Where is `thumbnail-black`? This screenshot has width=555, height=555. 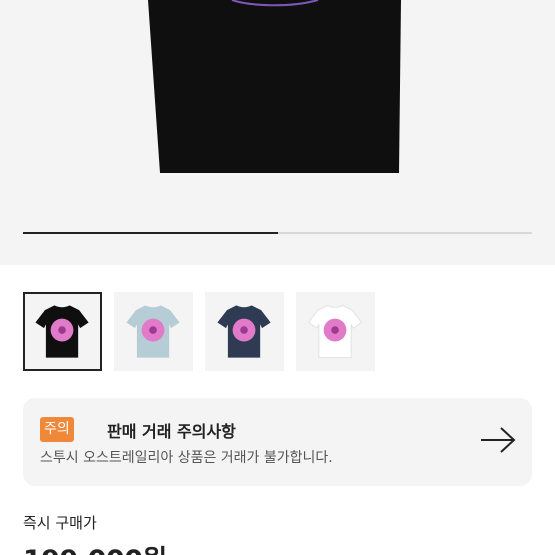 thumbnail-black is located at coordinates (62, 331).